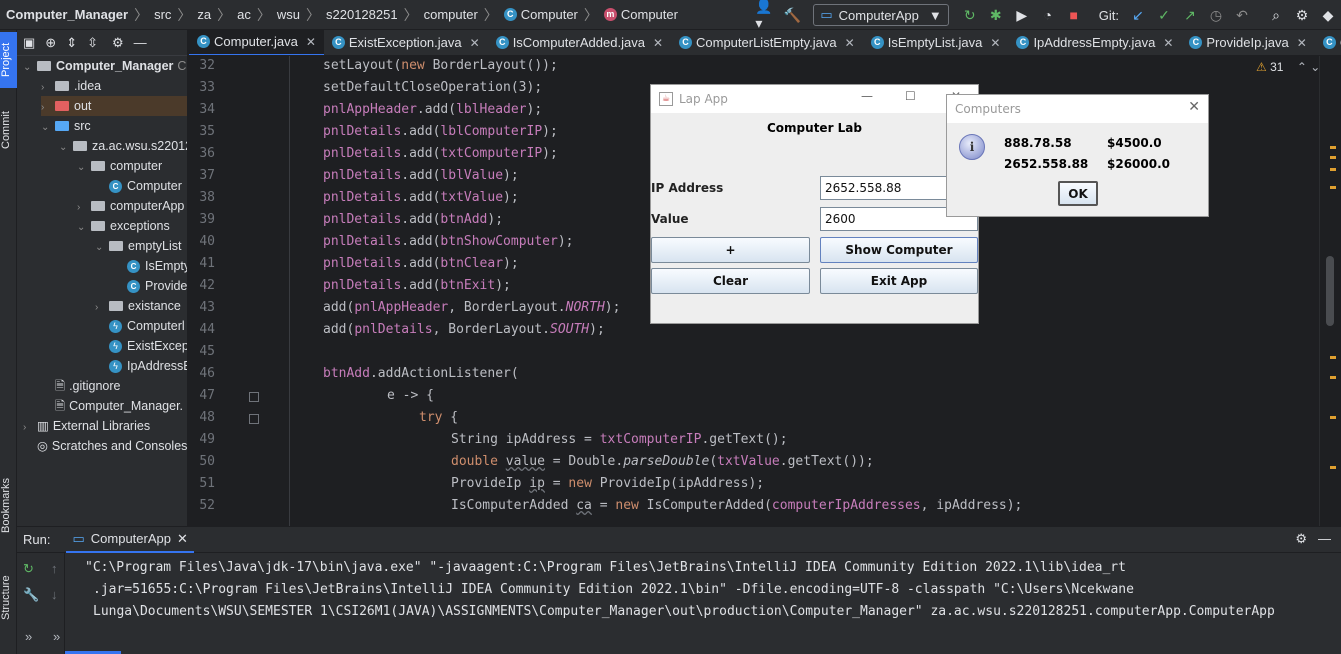 This screenshot has height=654, width=1341. Describe the element at coordinates (448, 241) in the screenshot. I see `code-line: pnlDetails.add(btnShowComputer);` at that location.